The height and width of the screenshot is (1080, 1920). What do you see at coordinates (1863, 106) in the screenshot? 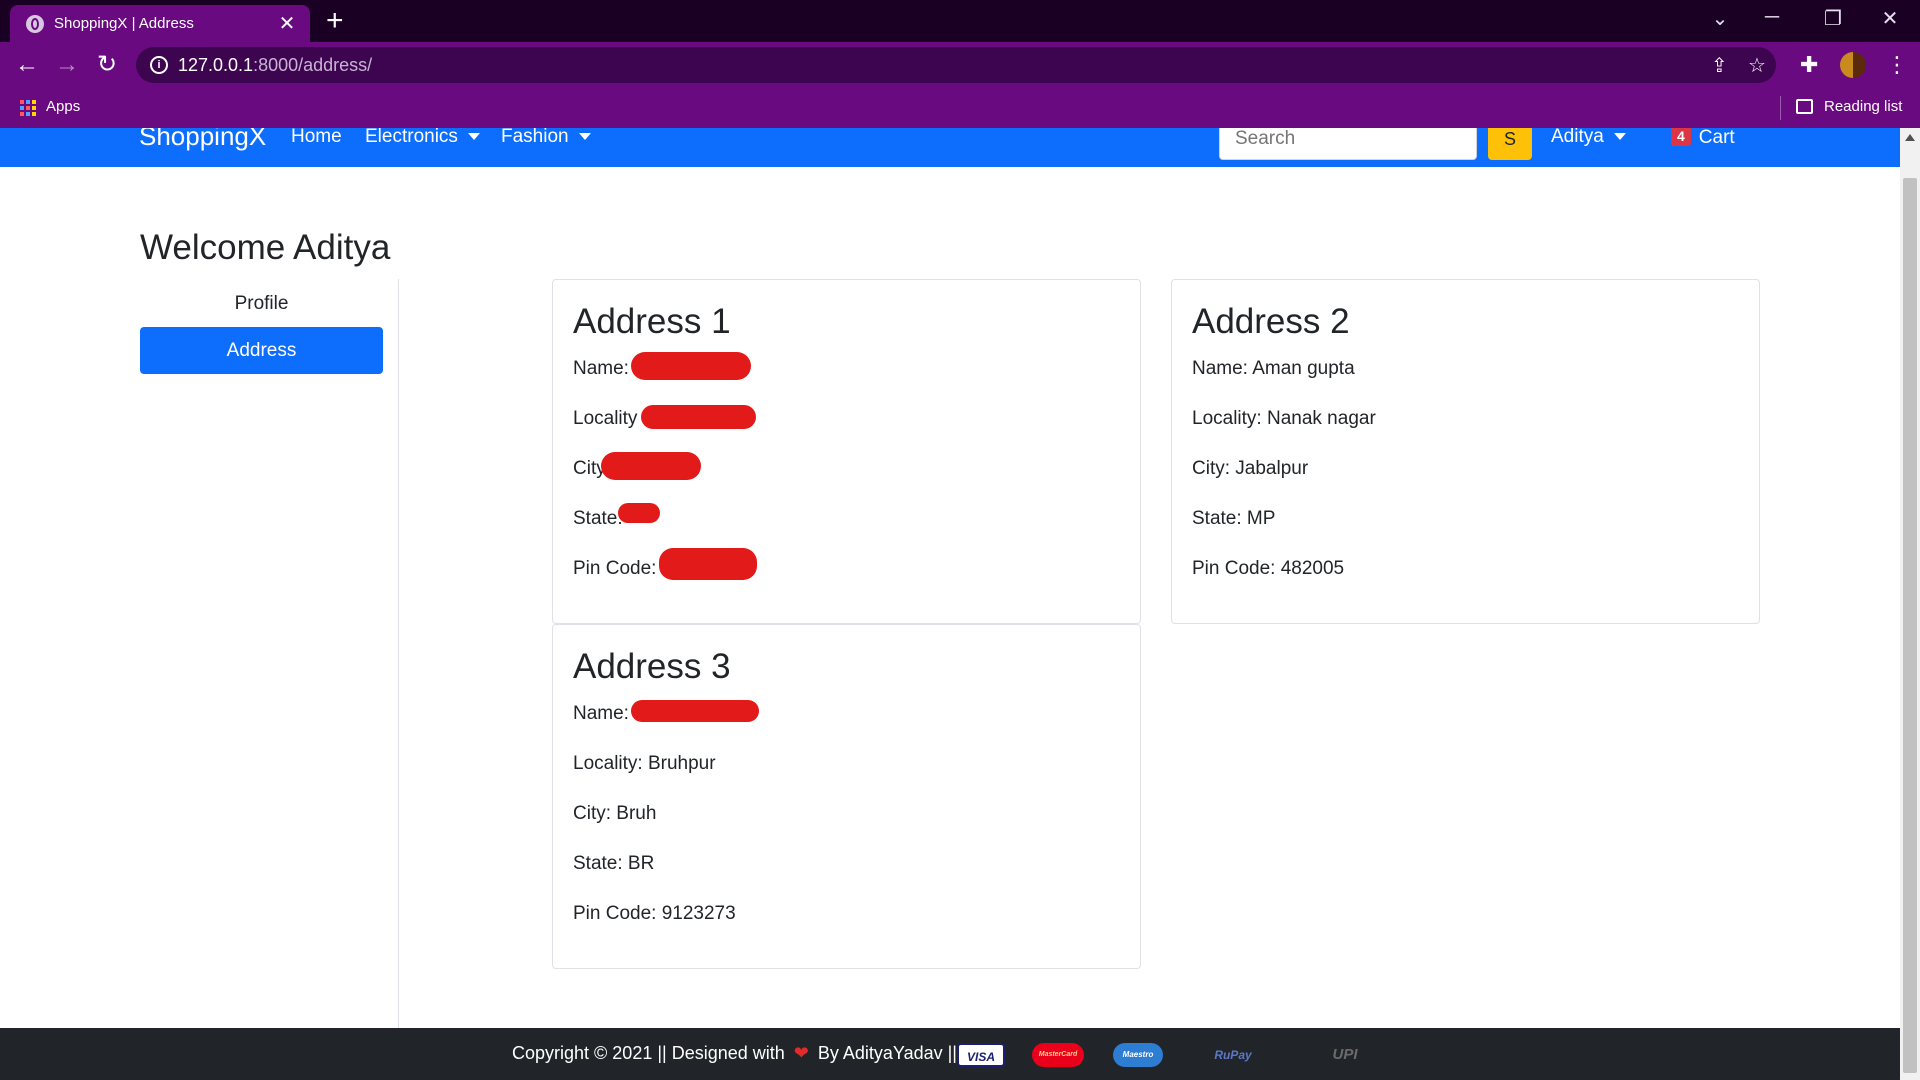
I see `reading-list-button: Reading list` at bounding box center [1863, 106].